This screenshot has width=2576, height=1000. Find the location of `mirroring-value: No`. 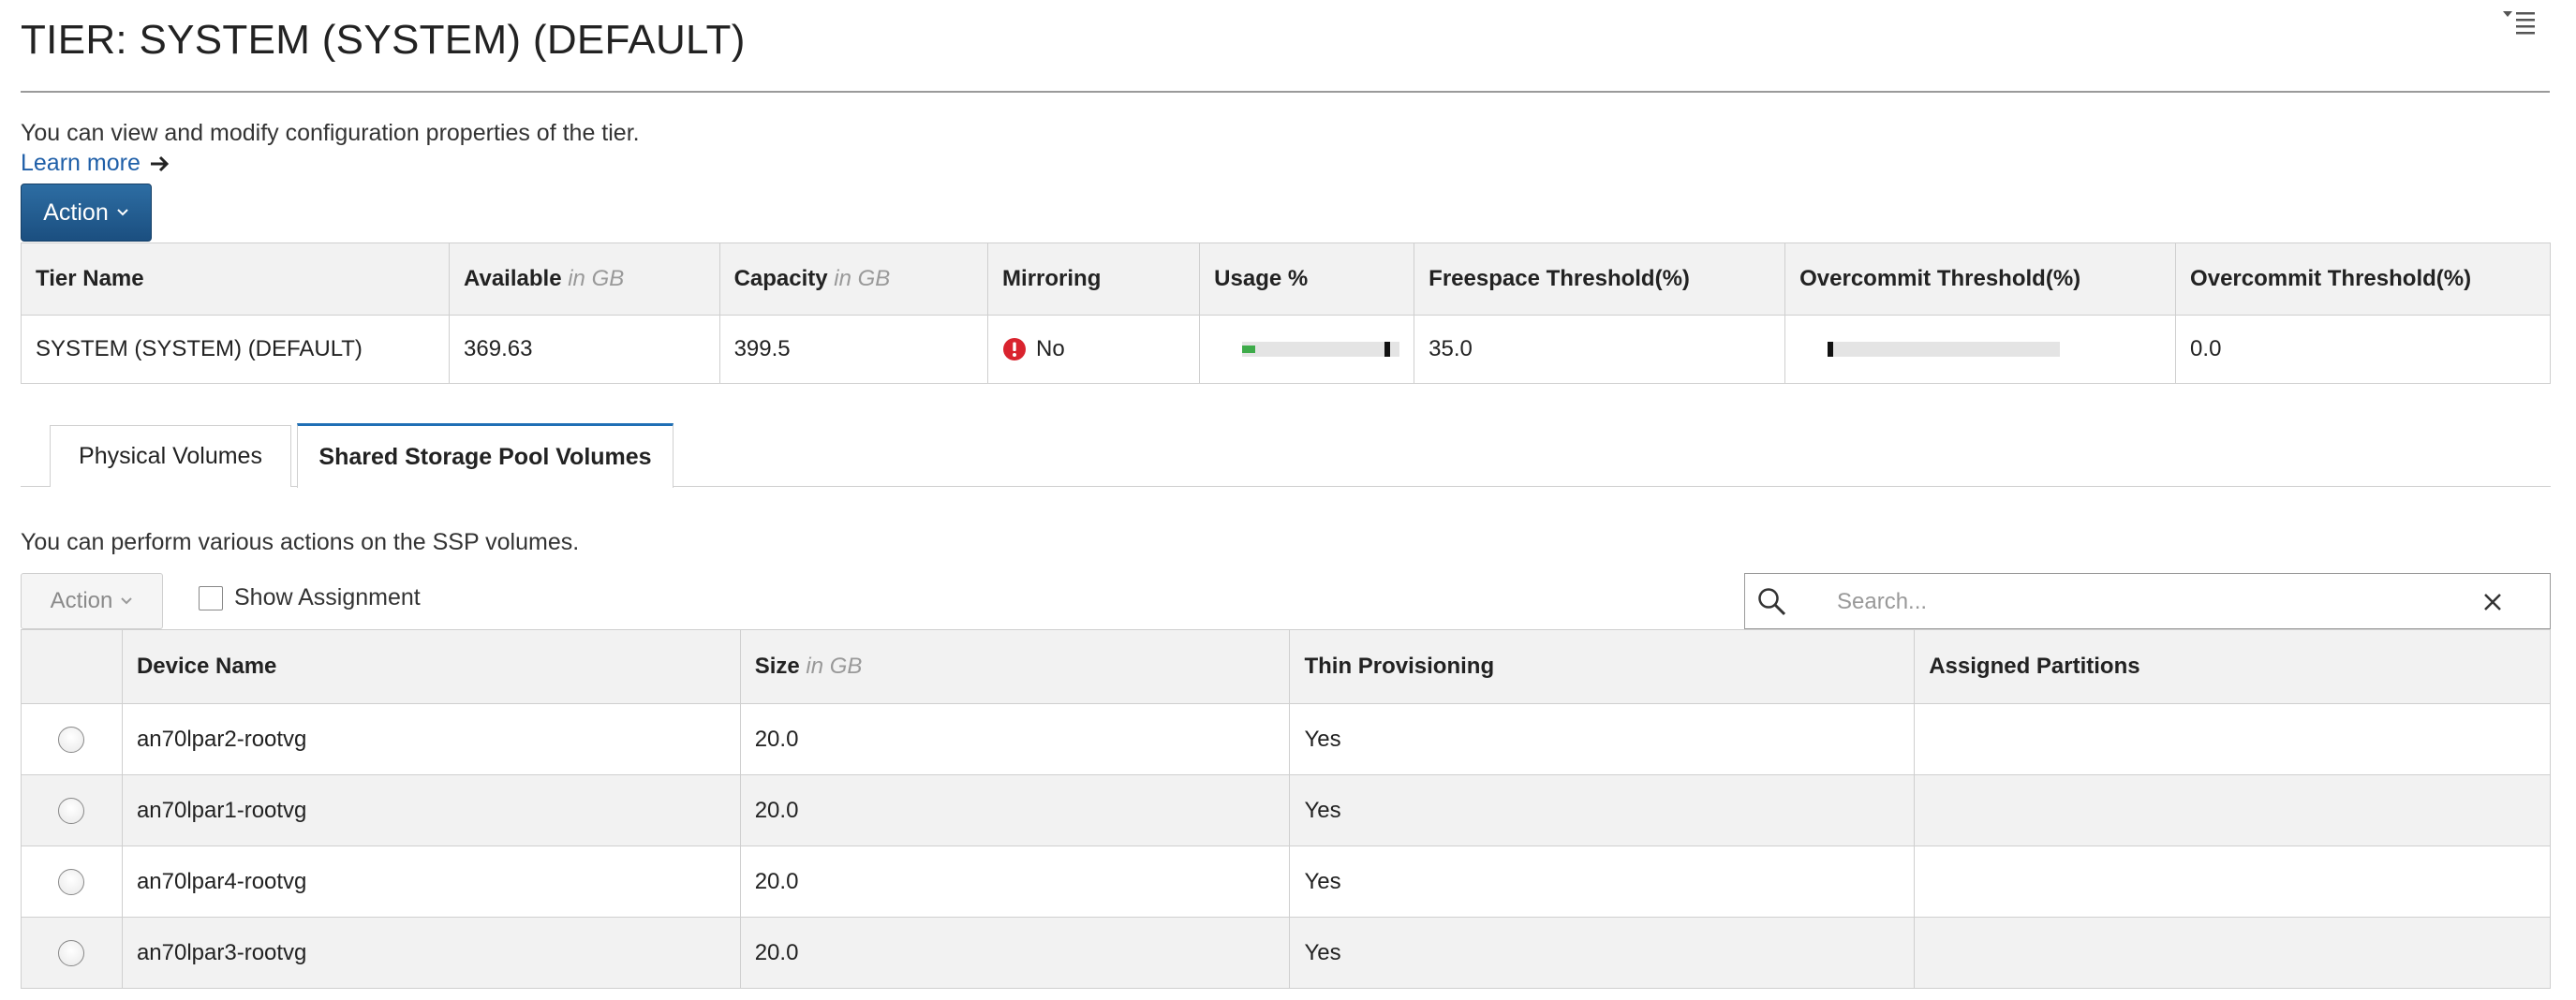

mirroring-value: No is located at coordinates (1050, 348).